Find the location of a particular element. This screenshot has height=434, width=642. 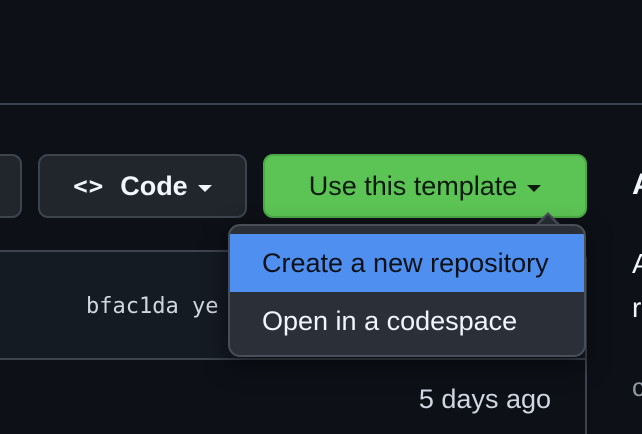

about-heading-fragment: A is located at coordinates (637, 185).